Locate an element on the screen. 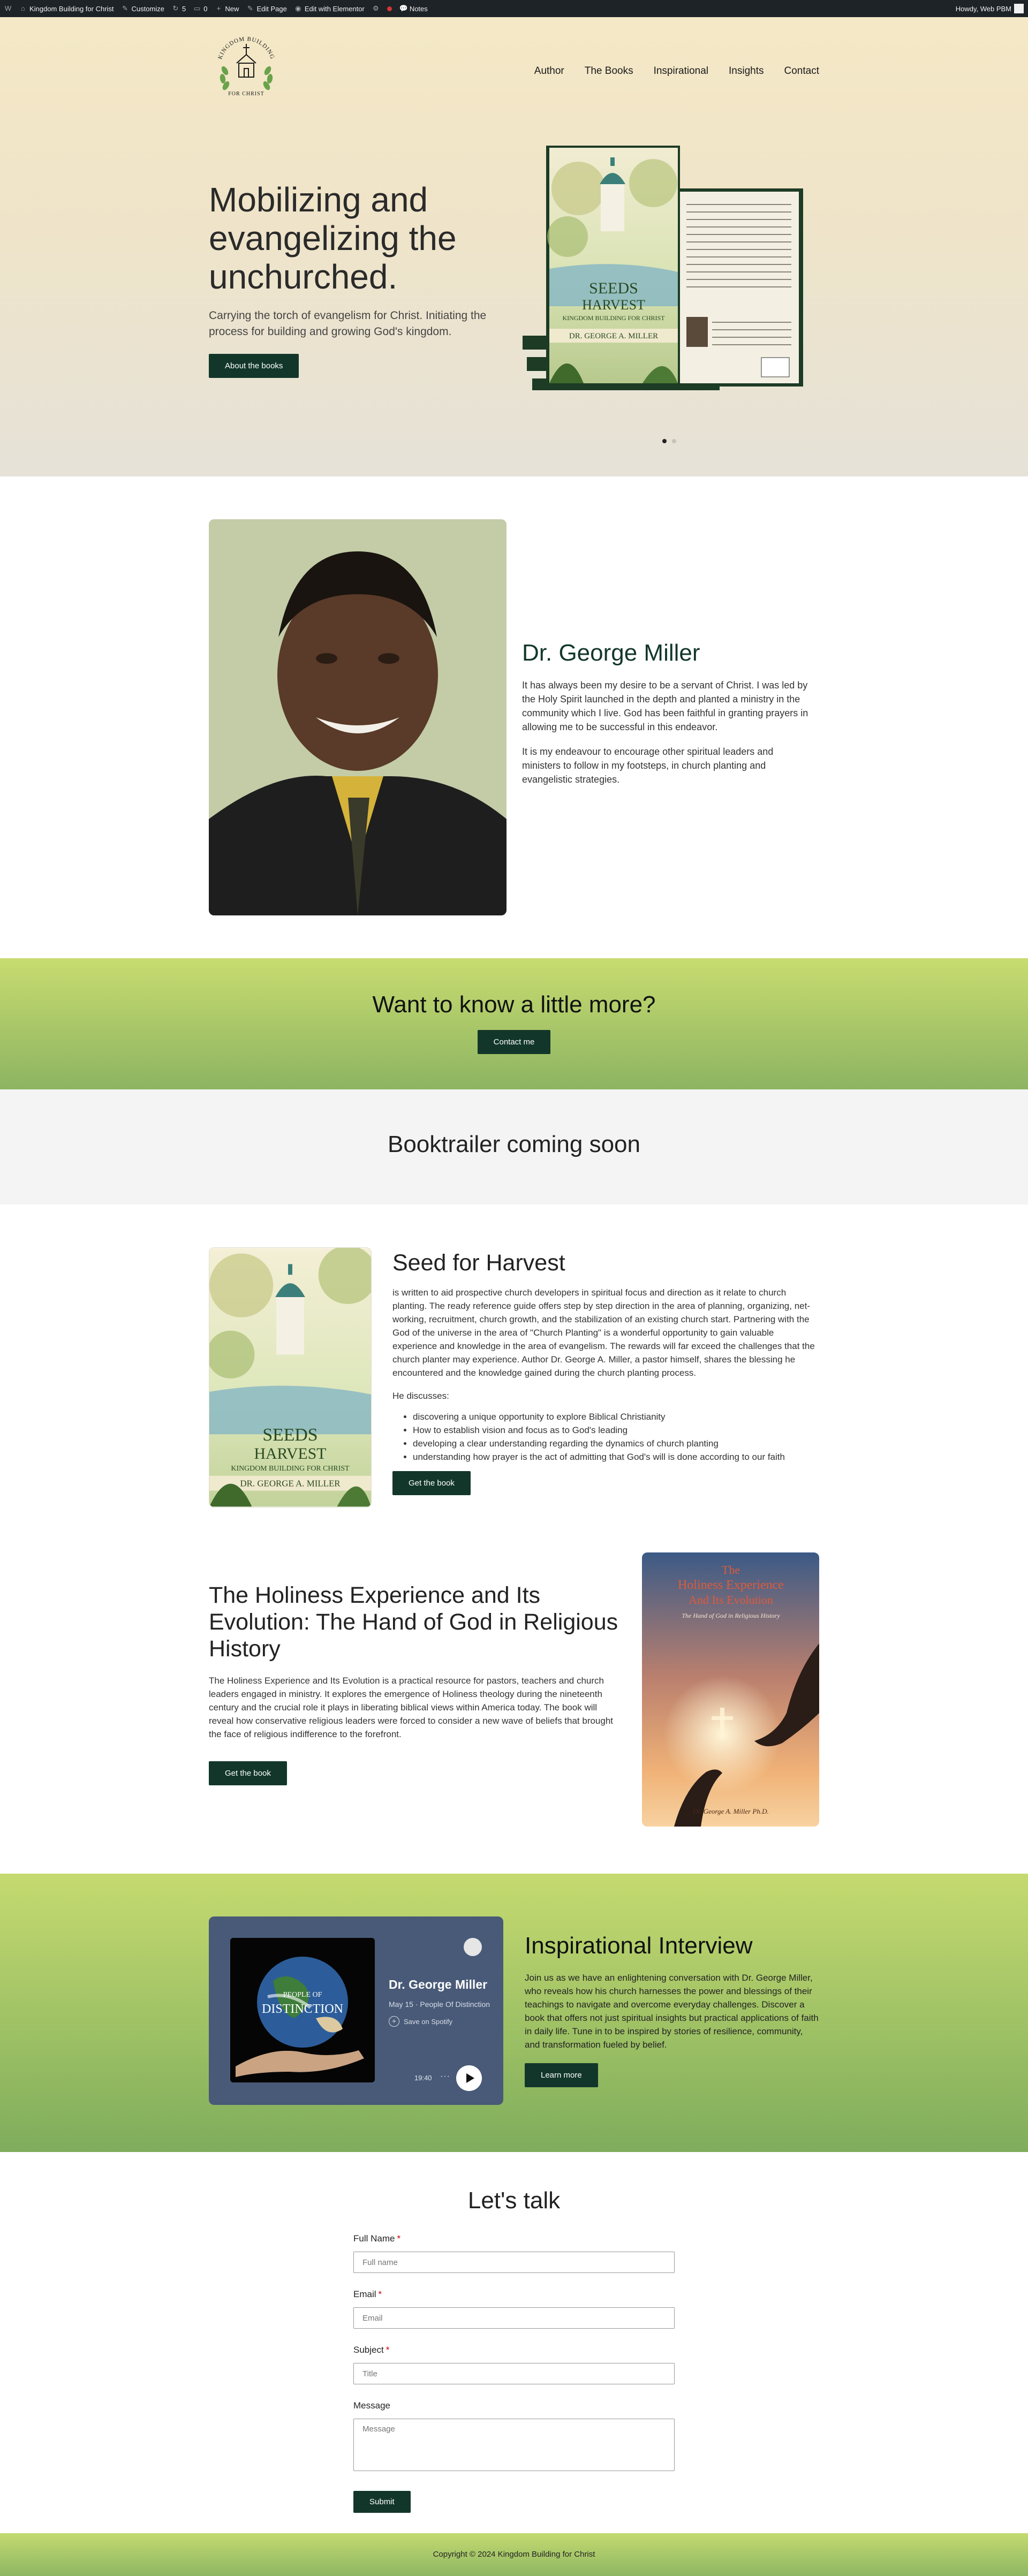 The height and width of the screenshot is (2576, 1028). nav-author: Author is located at coordinates (549, 71).